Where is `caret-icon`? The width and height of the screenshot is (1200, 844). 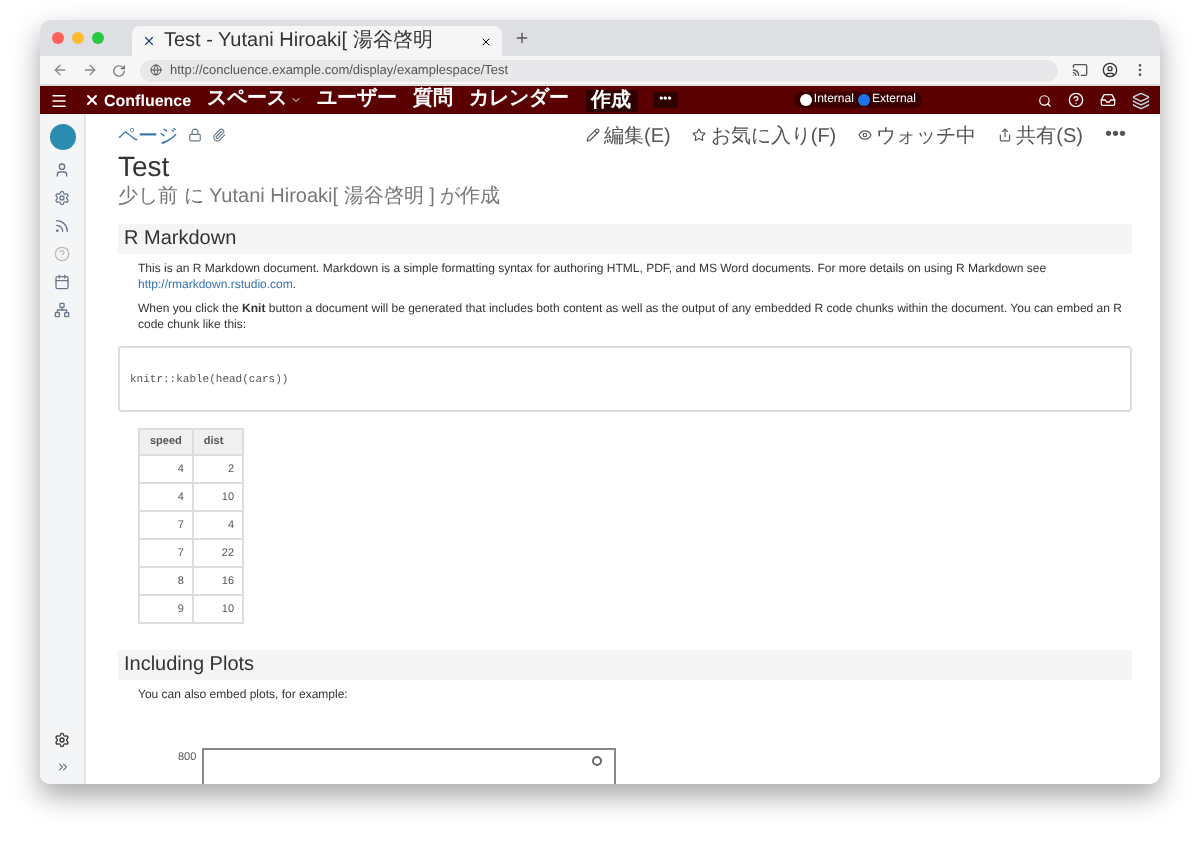 caret-icon is located at coordinates (295, 100).